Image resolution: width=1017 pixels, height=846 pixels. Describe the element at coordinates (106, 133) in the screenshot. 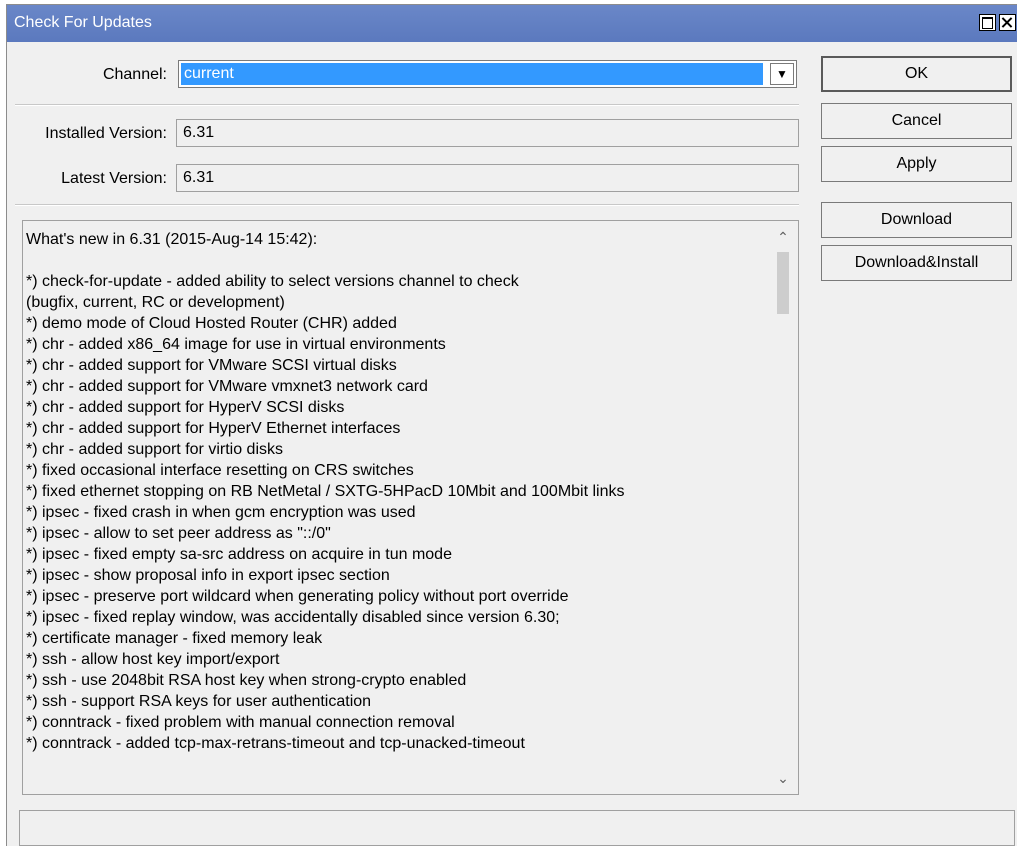

I see `installed-version-label: Installed Version:` at that location.